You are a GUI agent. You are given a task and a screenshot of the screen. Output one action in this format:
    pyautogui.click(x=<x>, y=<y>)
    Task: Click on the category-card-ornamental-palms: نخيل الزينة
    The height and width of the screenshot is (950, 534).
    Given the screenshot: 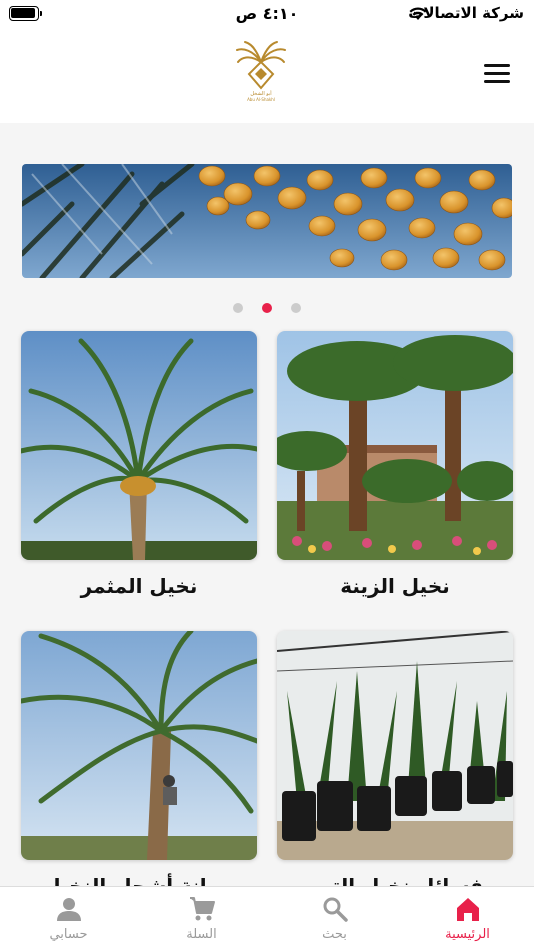 What is the action you would take?
    pyautogui.click(x=395, y=464)
    